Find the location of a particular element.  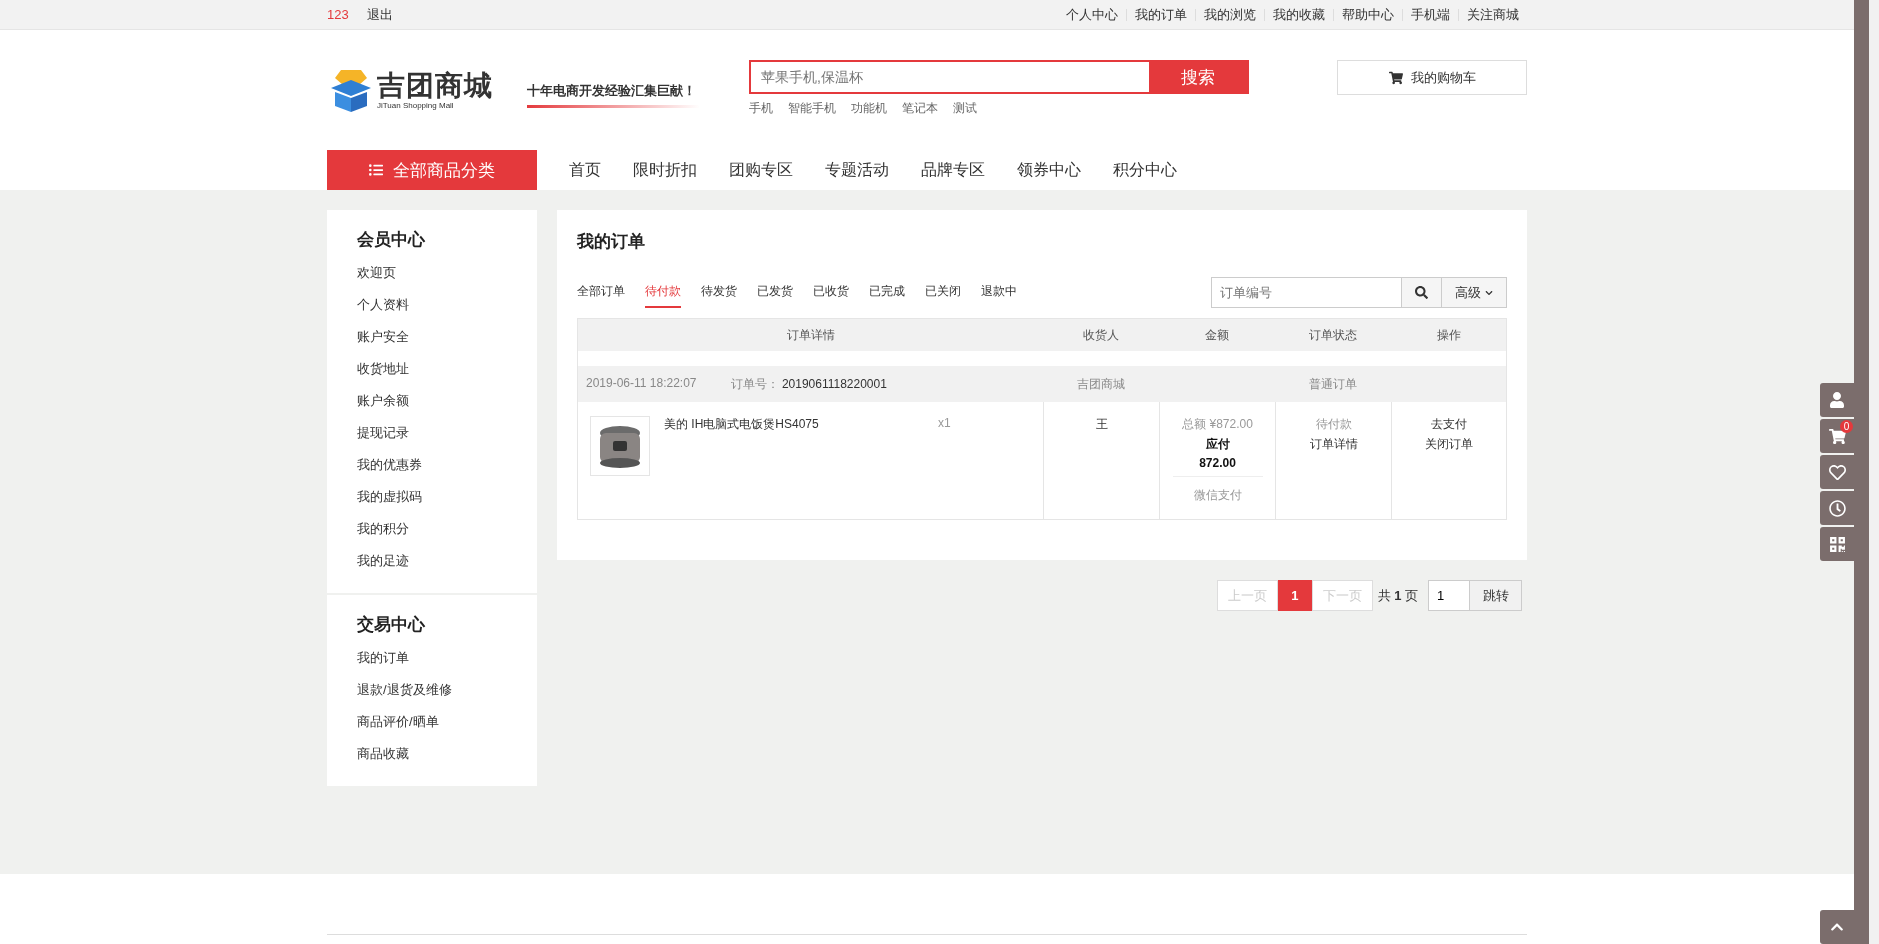

menu-icon is located at coordinates (376, 170).